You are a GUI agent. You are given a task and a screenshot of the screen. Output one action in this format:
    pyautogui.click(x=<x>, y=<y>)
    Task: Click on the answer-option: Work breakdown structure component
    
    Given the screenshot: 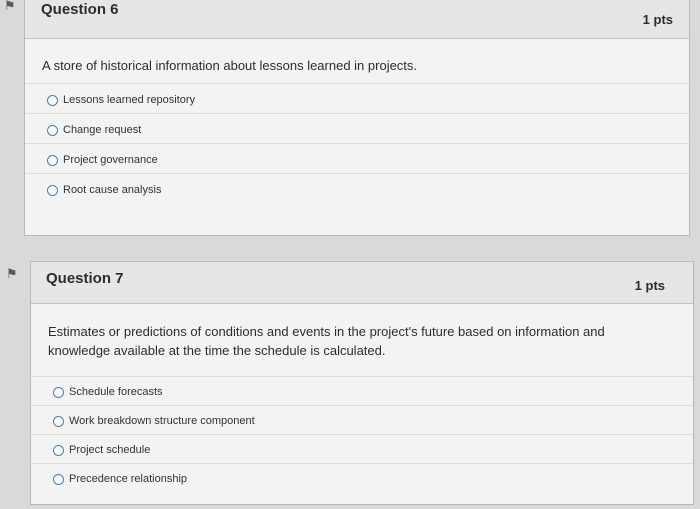 What is the action you would take?
    pyautogui.click(x=362, y=419)
    